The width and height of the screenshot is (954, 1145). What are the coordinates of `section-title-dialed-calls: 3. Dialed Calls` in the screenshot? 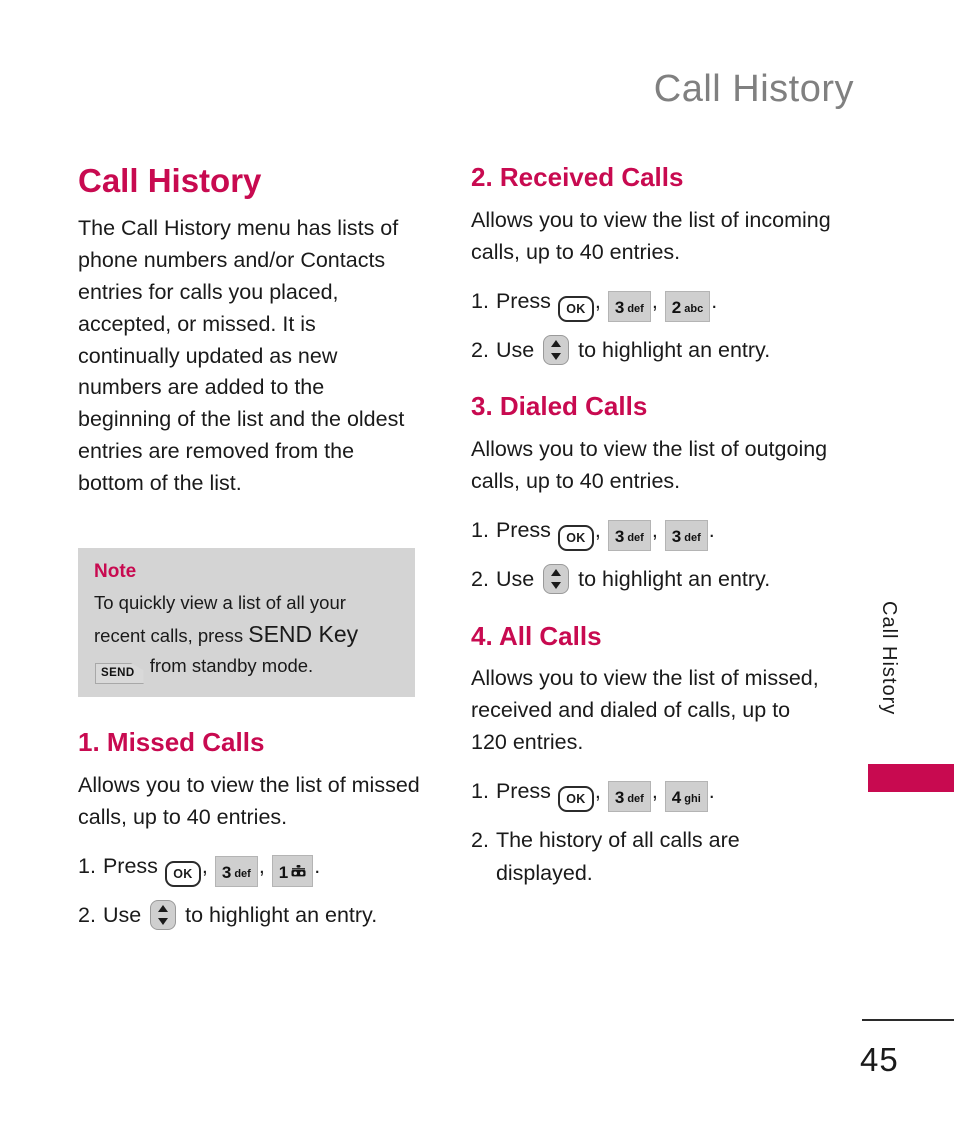 It's located at (559, 406).